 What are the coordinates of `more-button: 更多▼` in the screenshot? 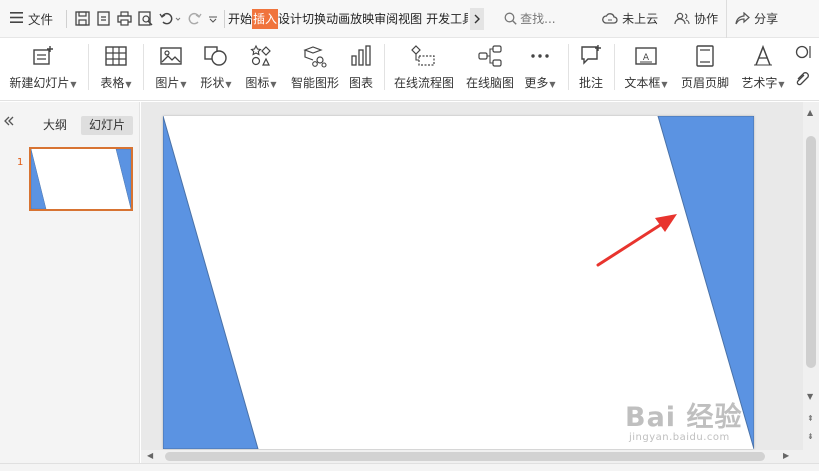 It's located at (540, 67).